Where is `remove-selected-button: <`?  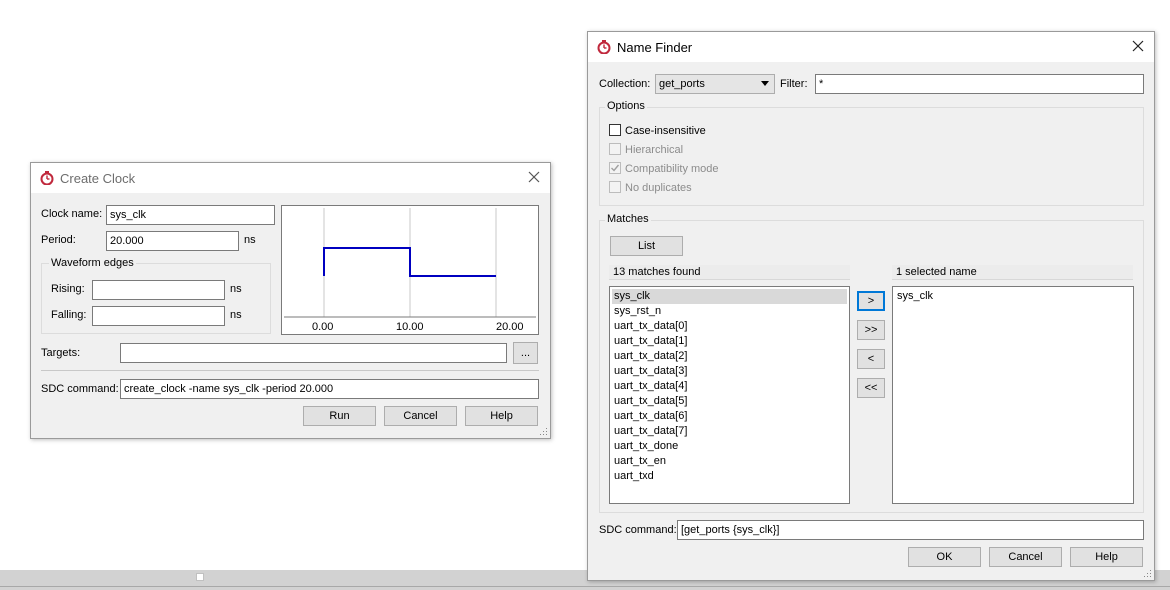 remove-selected-button: < is located at coordinates (871, 359).